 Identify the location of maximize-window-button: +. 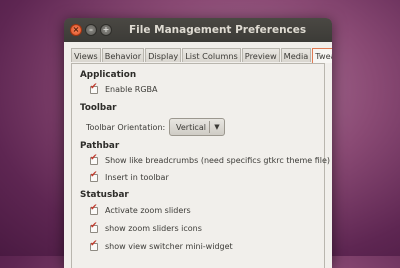
(106, 30).